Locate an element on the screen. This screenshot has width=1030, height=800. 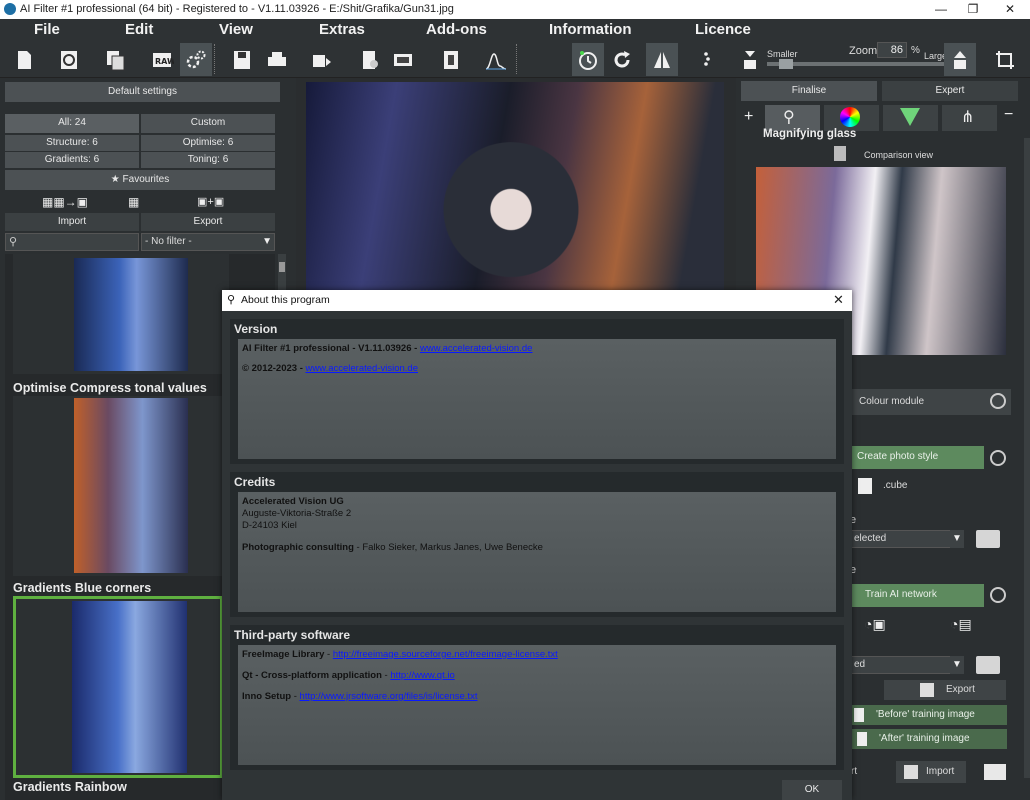
tab-expert: Expert is located at coordinates (950, 91).